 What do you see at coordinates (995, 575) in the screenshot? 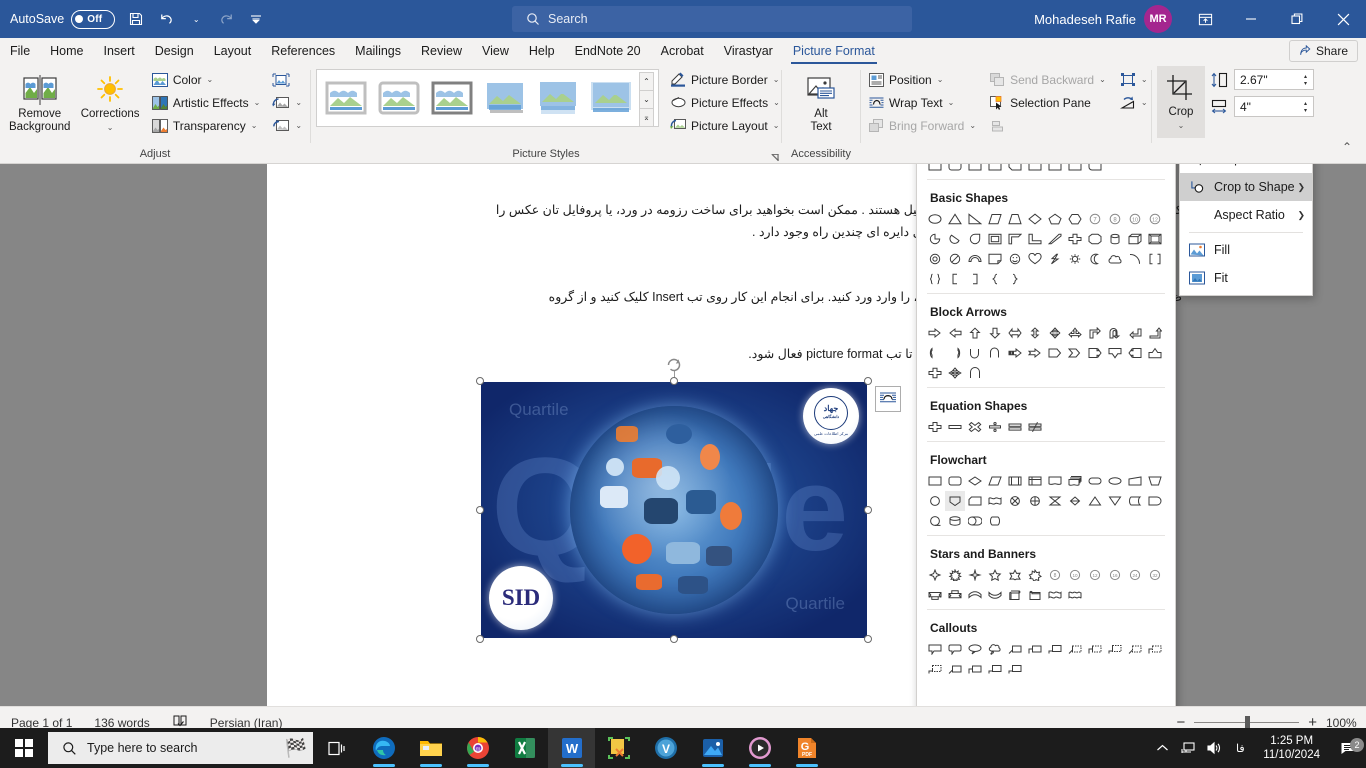
I see `star-5-point` at bounding box center [995, 575].